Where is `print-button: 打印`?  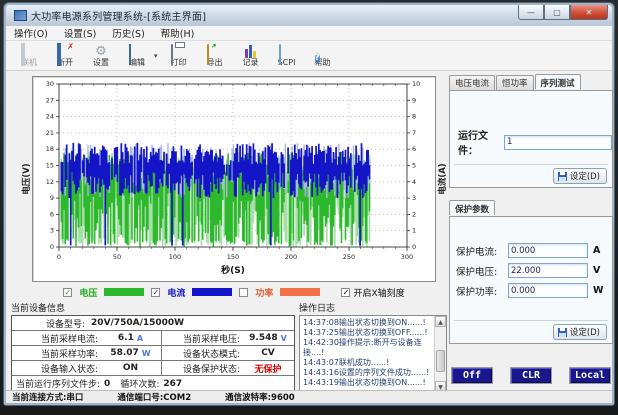
print-button: 打印 is located at coordinates (179, 56).